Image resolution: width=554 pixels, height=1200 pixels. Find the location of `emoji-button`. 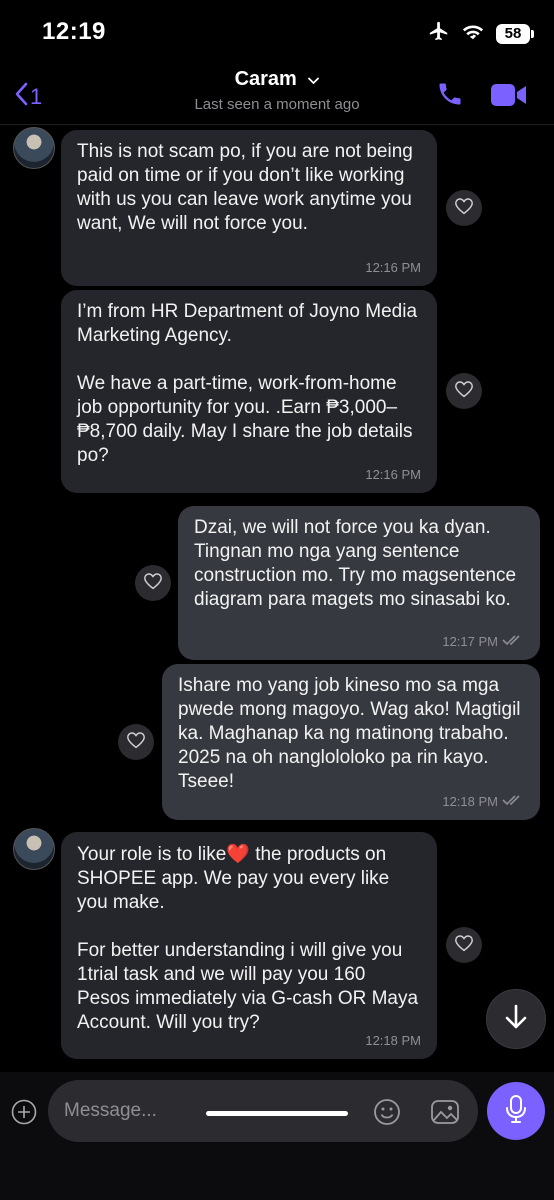

emoji-button is located at coordinates (387, 1114).